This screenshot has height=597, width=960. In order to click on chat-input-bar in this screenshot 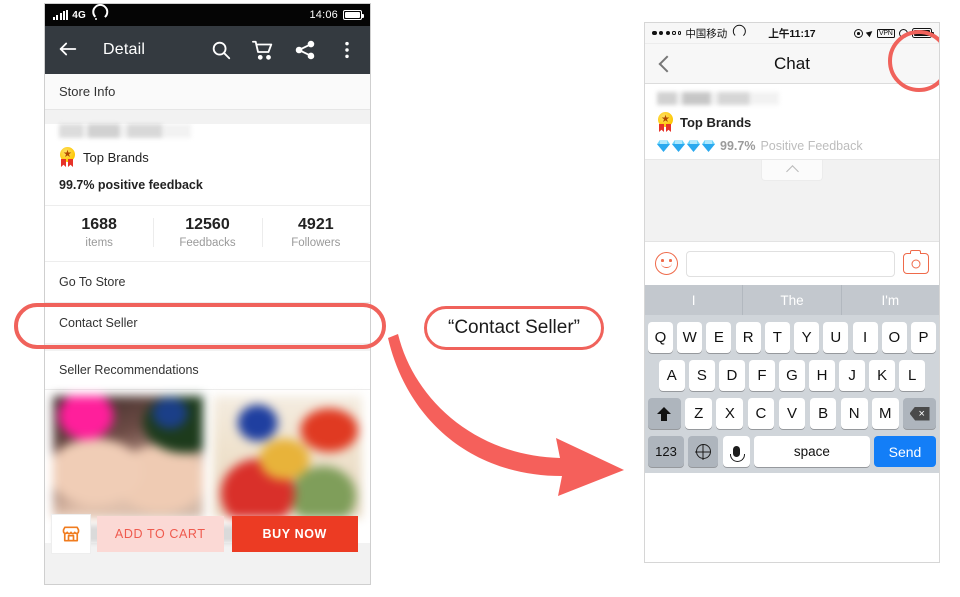, I will do `click(792, 263)`.